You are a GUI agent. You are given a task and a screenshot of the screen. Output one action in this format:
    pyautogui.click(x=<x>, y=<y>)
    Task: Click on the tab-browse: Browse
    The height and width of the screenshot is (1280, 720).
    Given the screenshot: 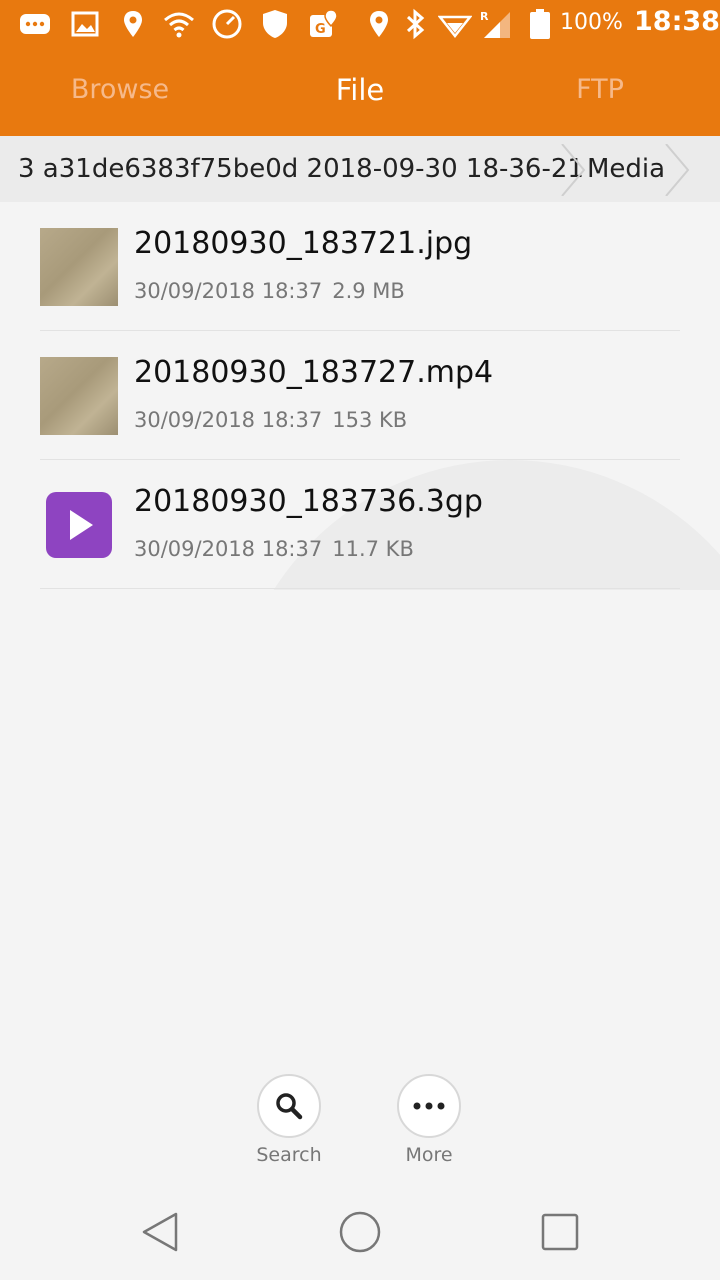 What is the action you would take?
    pyautogui.click(x=120, y=92)
    